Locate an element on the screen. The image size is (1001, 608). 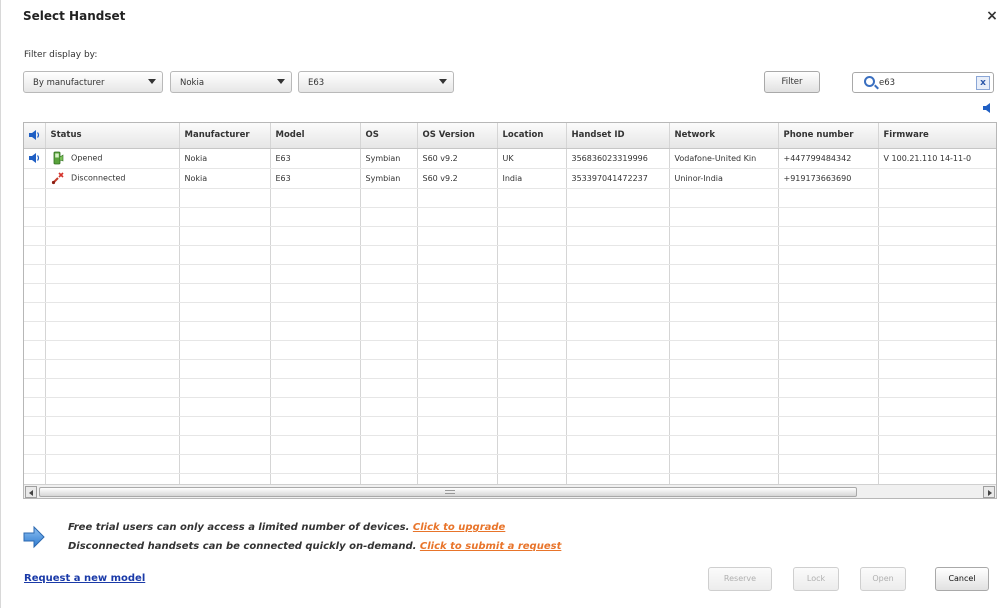
manufacturer-dropdown: Nokia is located at coordinates (231, 82).